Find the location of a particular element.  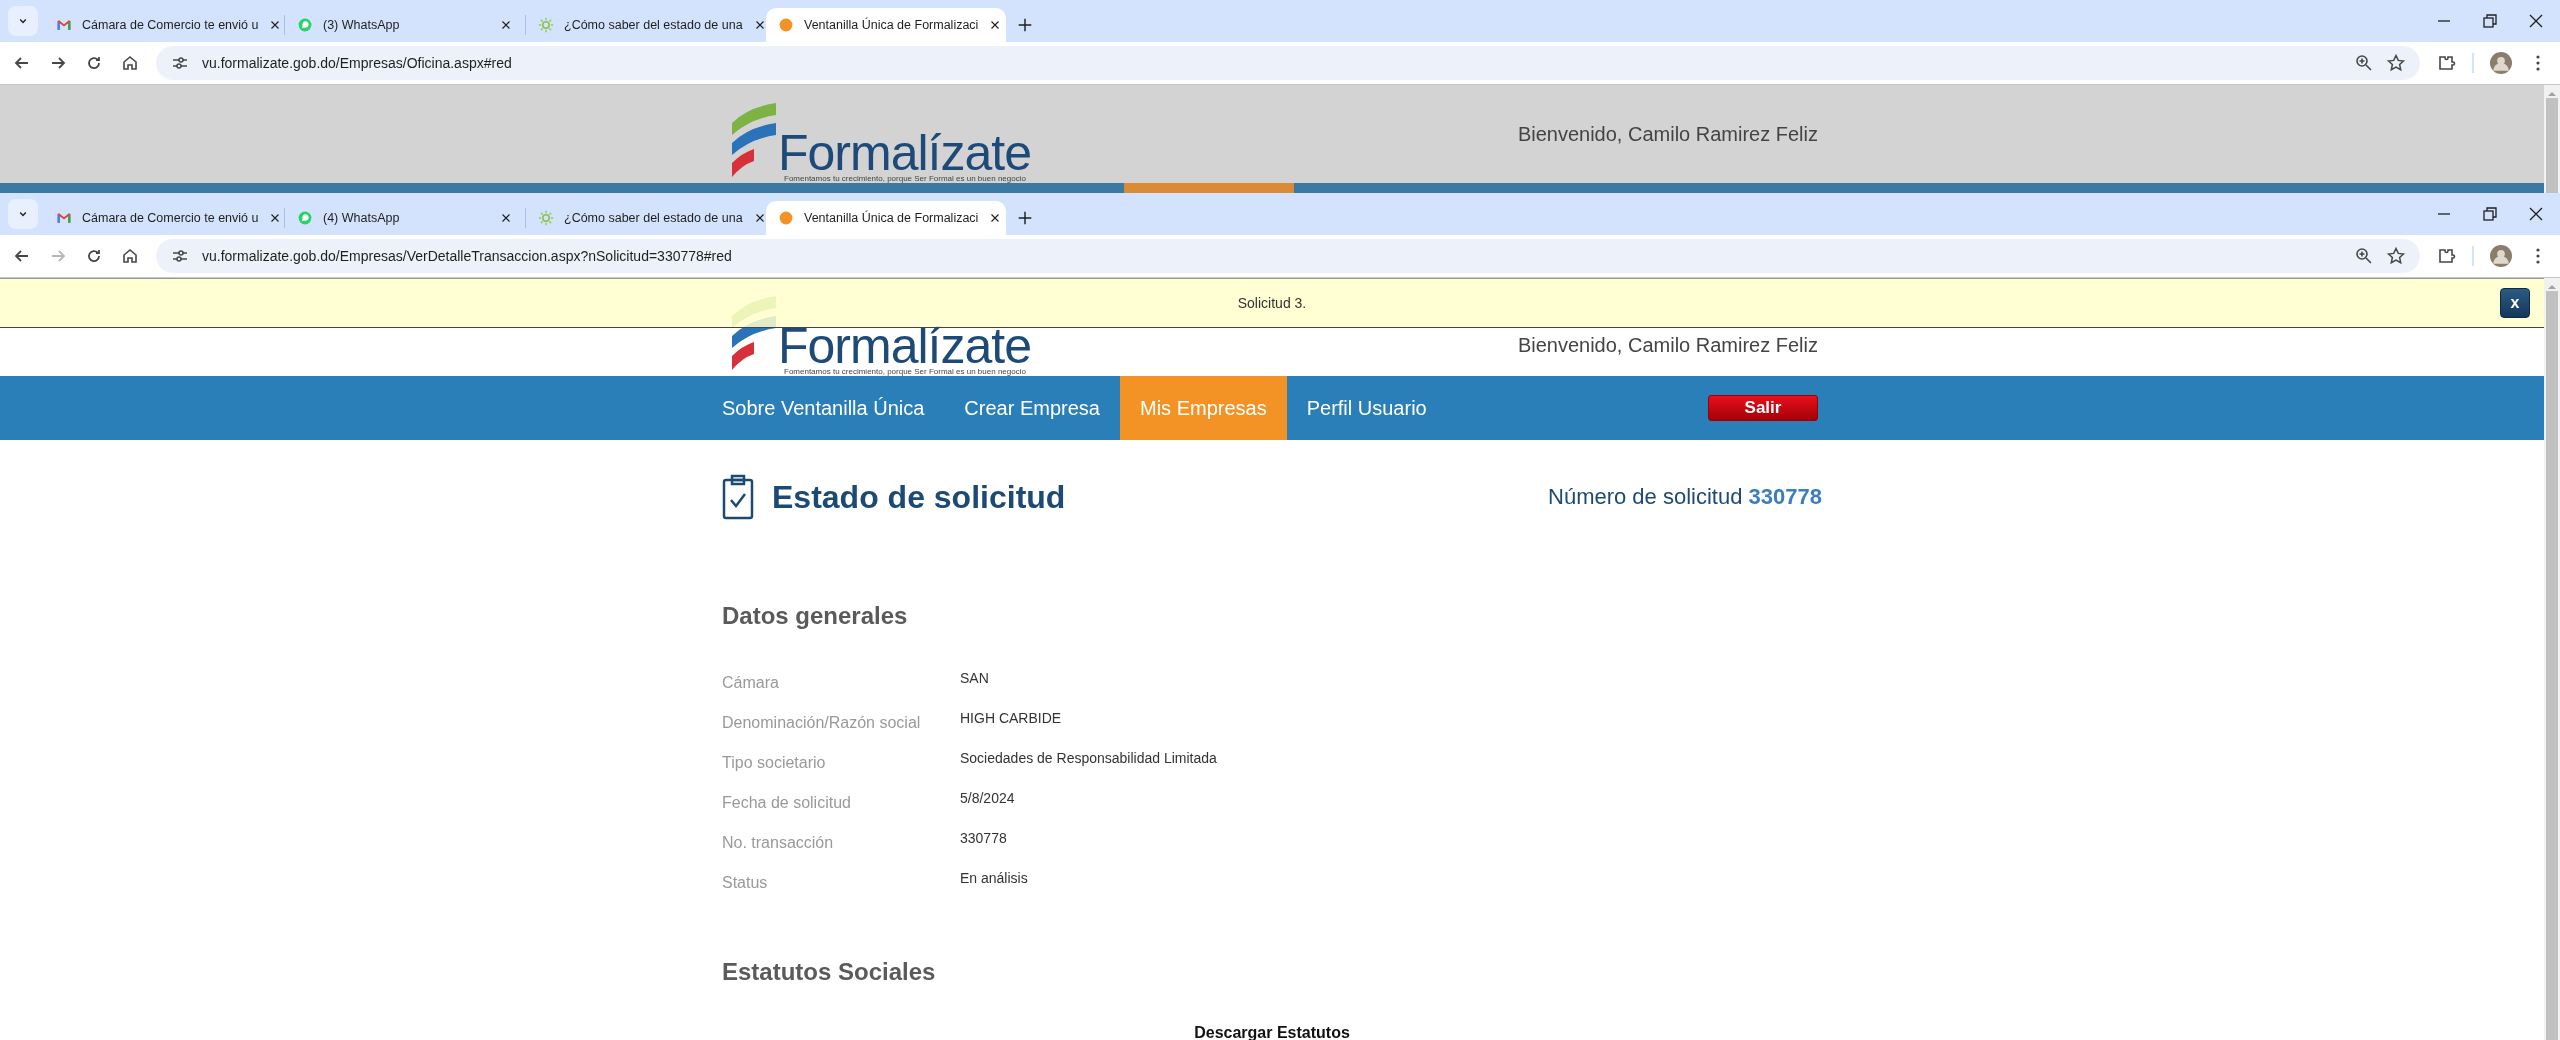

nav-item: Crear Empresa is located at coordinates (1032, 408).